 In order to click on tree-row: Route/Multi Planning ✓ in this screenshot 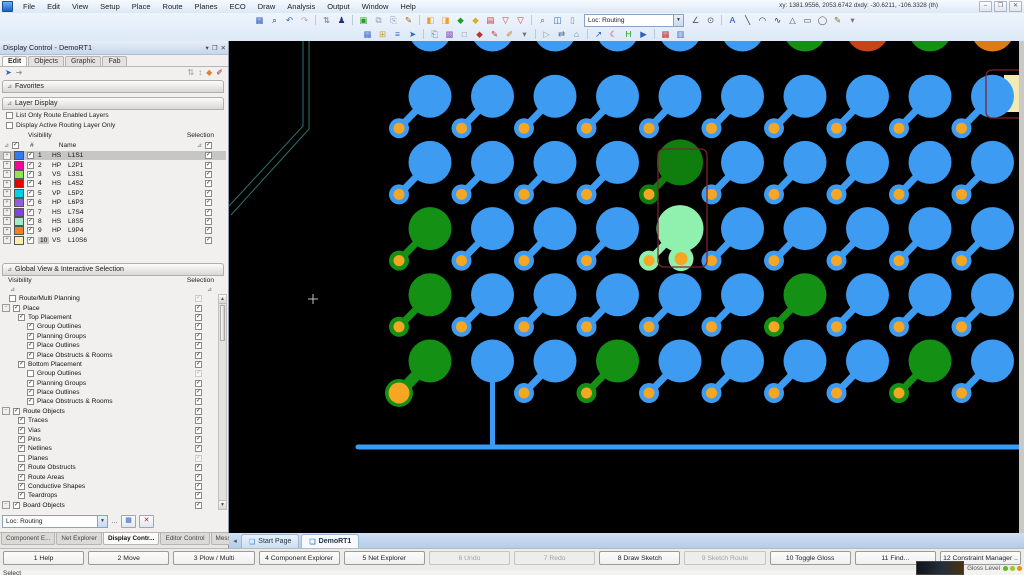, I will do `click(108, 298)`.